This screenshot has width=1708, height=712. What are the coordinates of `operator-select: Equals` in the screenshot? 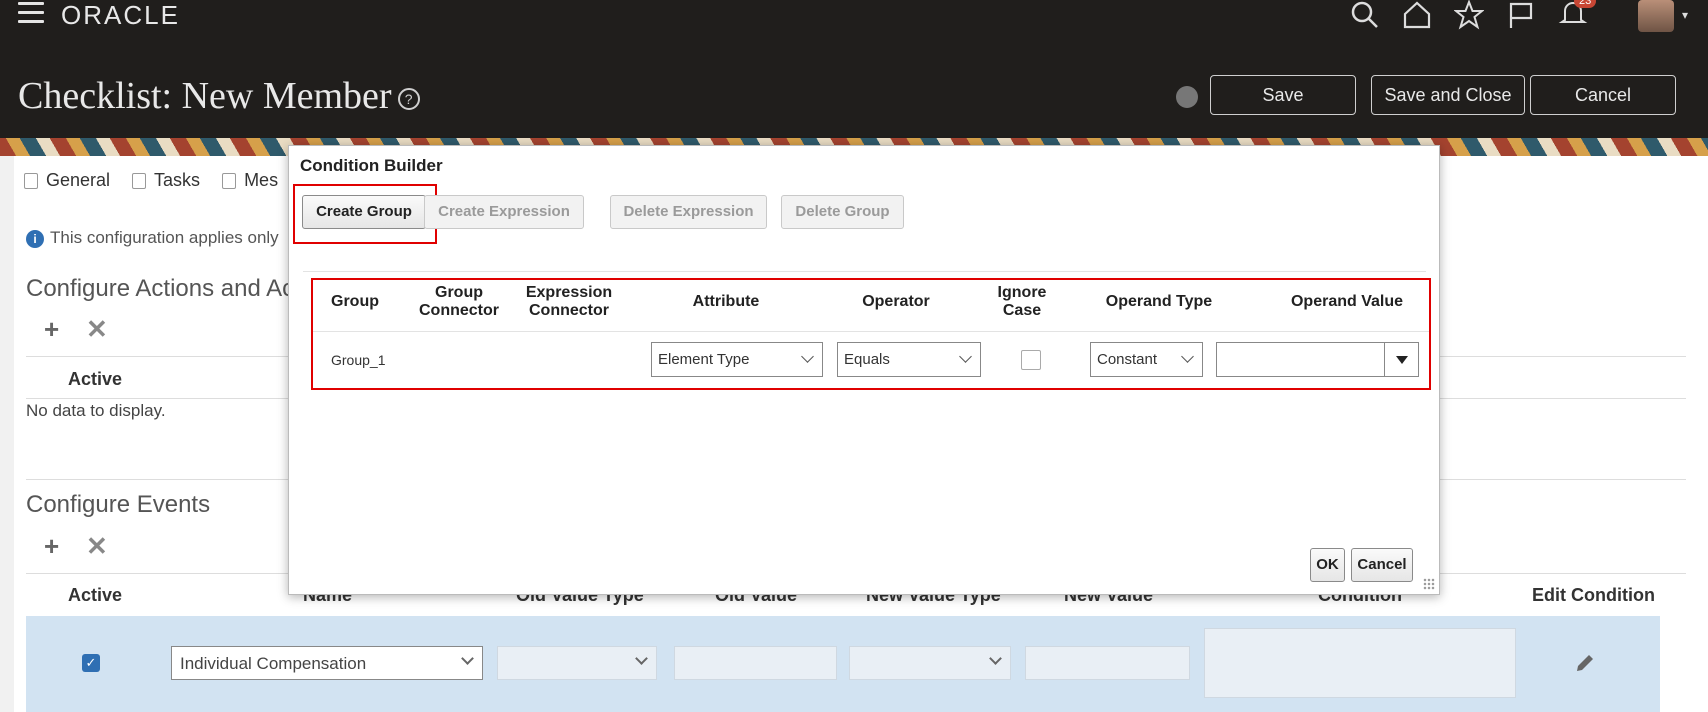 It's located at (909, 359).